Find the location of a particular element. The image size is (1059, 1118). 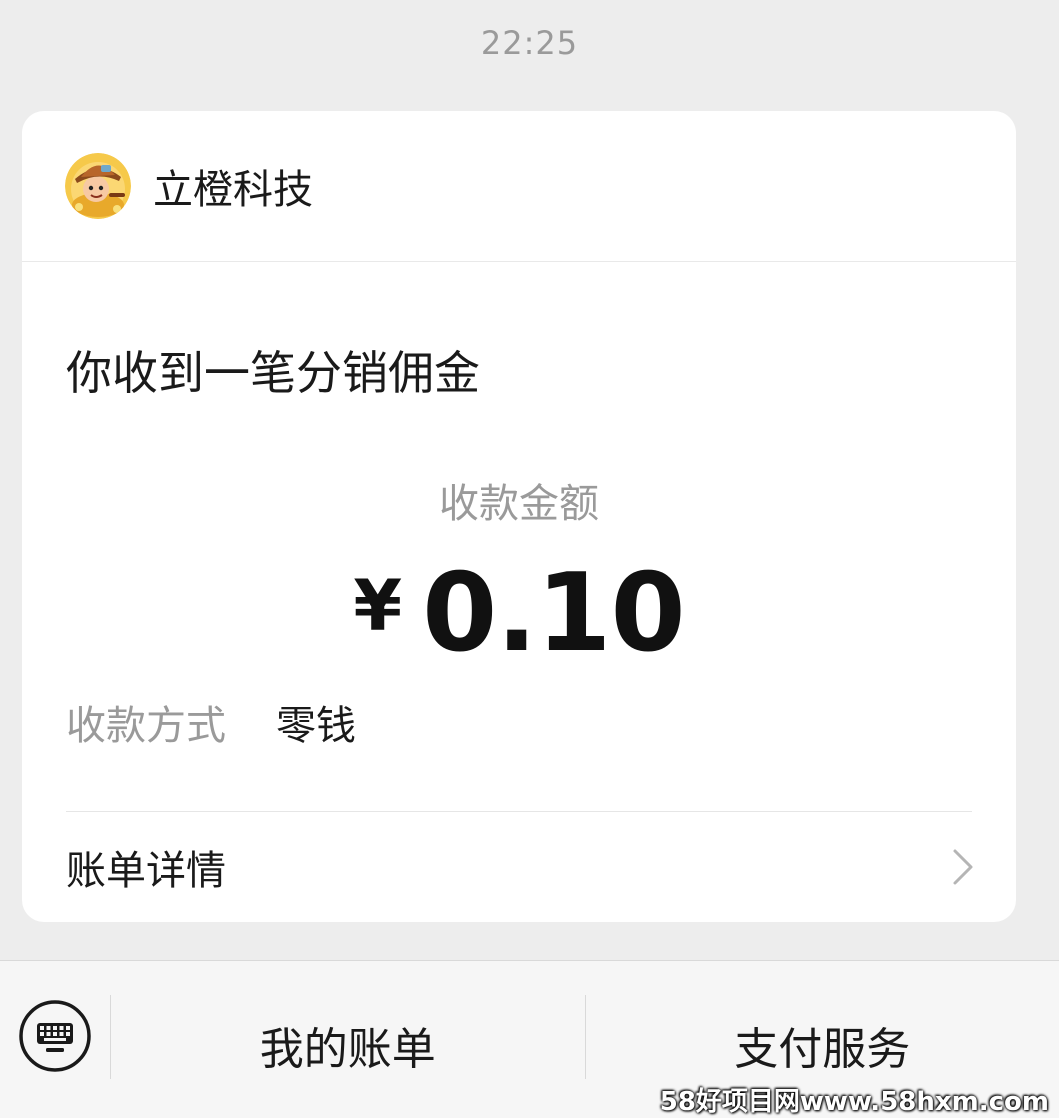

bill-details-link: 账单详情 is located at coordinates (519, 867).